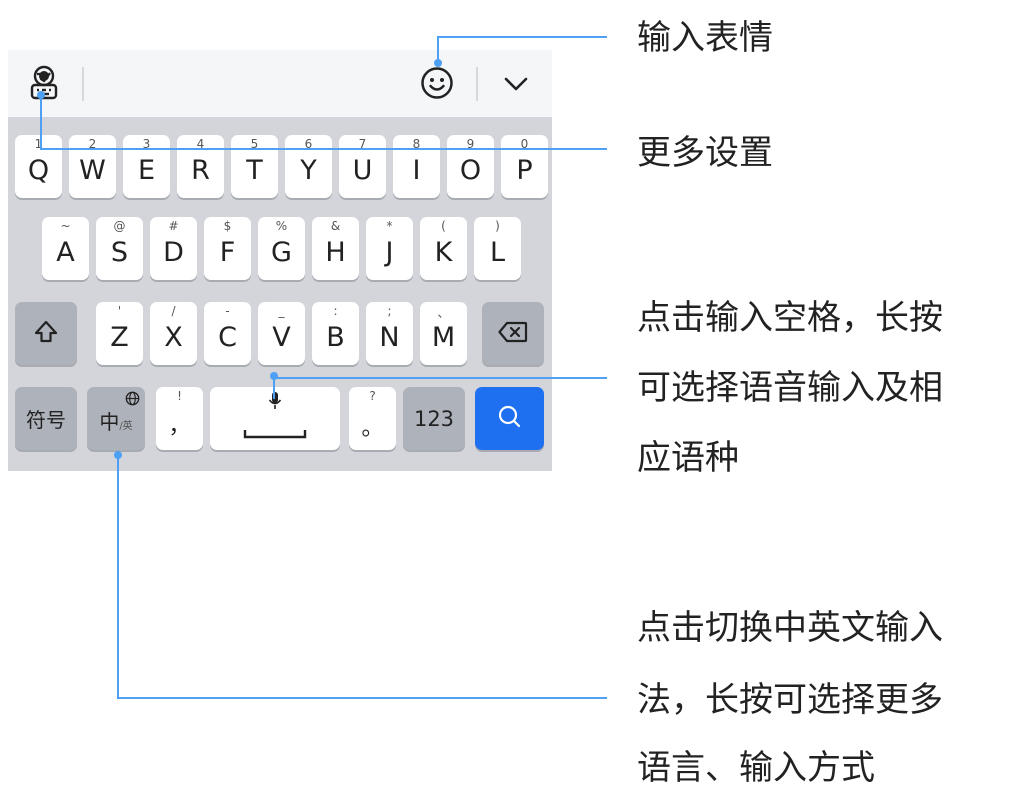 Image resolution: width=1016 pixels, height=790 pixels. I want to click on key-hint: ), so click(497, 226).